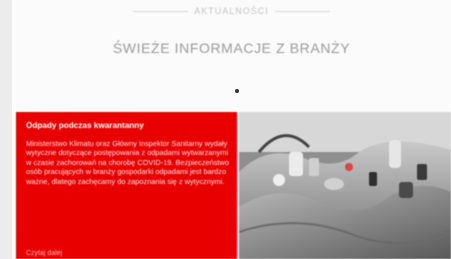 The width and height of the screenshot is (451, 259). I want to click on nav-link: AKTUALNOŚCI, so click(231, 11).